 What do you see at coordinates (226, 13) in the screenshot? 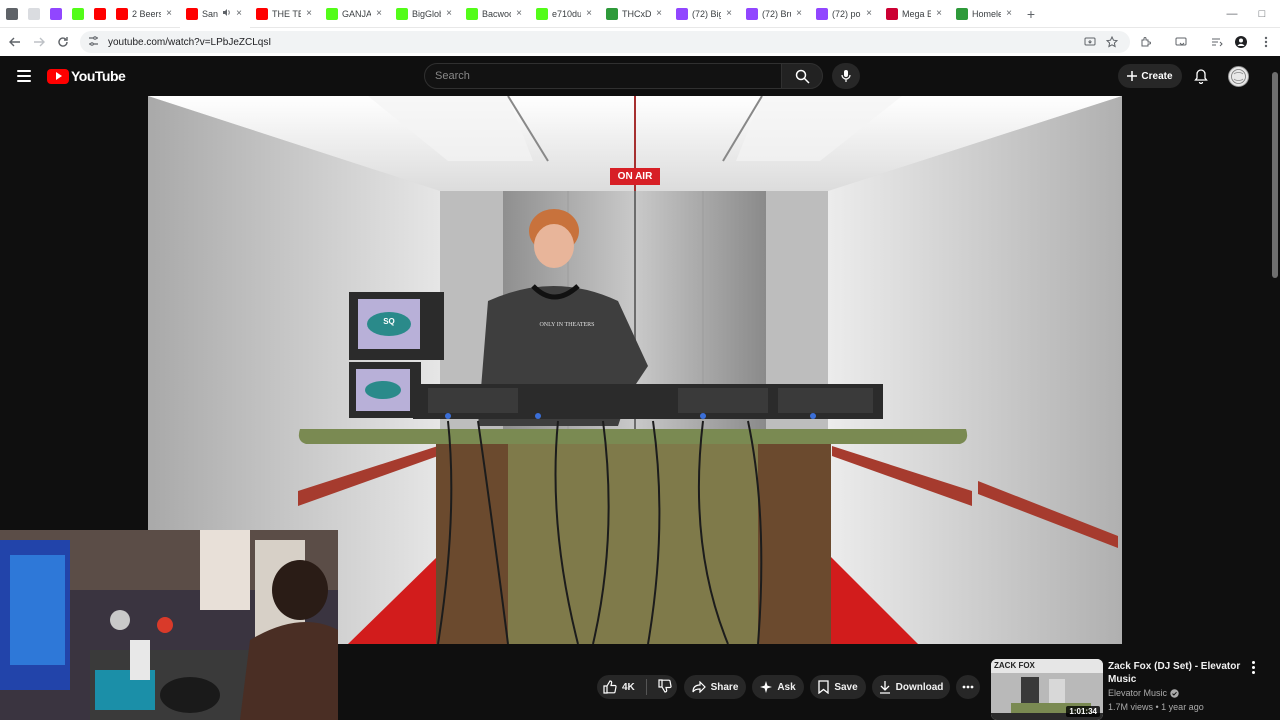
I see `speaker-icon` at bounding box center [226, 13].